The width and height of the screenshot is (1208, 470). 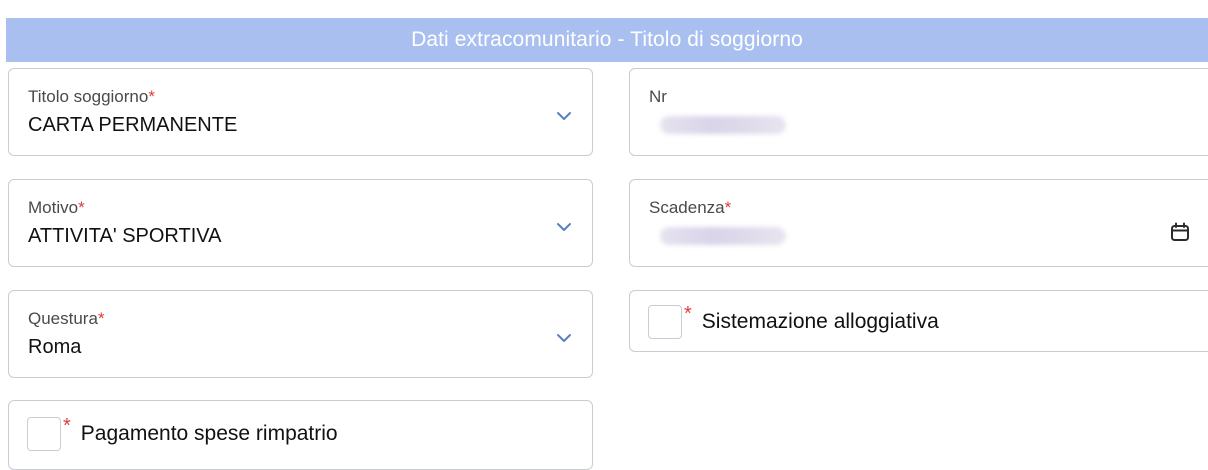 What do you see at coordinates (56, 207) in the screenshot?
I see `motivo-label: Motivo*` at bounding box center [56, 207].